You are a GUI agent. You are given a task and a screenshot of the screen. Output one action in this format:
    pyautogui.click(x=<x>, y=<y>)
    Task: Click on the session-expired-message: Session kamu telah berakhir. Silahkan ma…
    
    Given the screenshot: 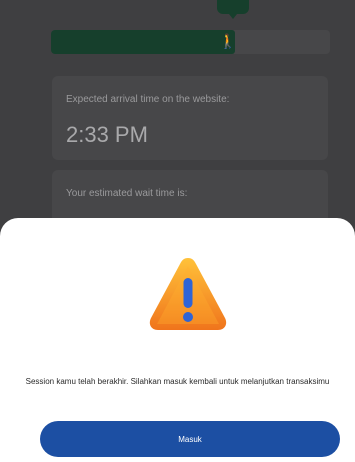 What is the action you would take?
    pyautogui.click(x=177, y=381)
    